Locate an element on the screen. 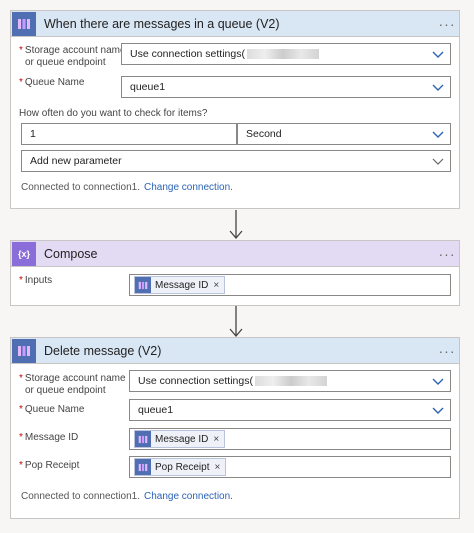 The height and width of the screenshot is (533, 474). compose-card-header: {x} Compose ··· is located at coordinates (235, 254).